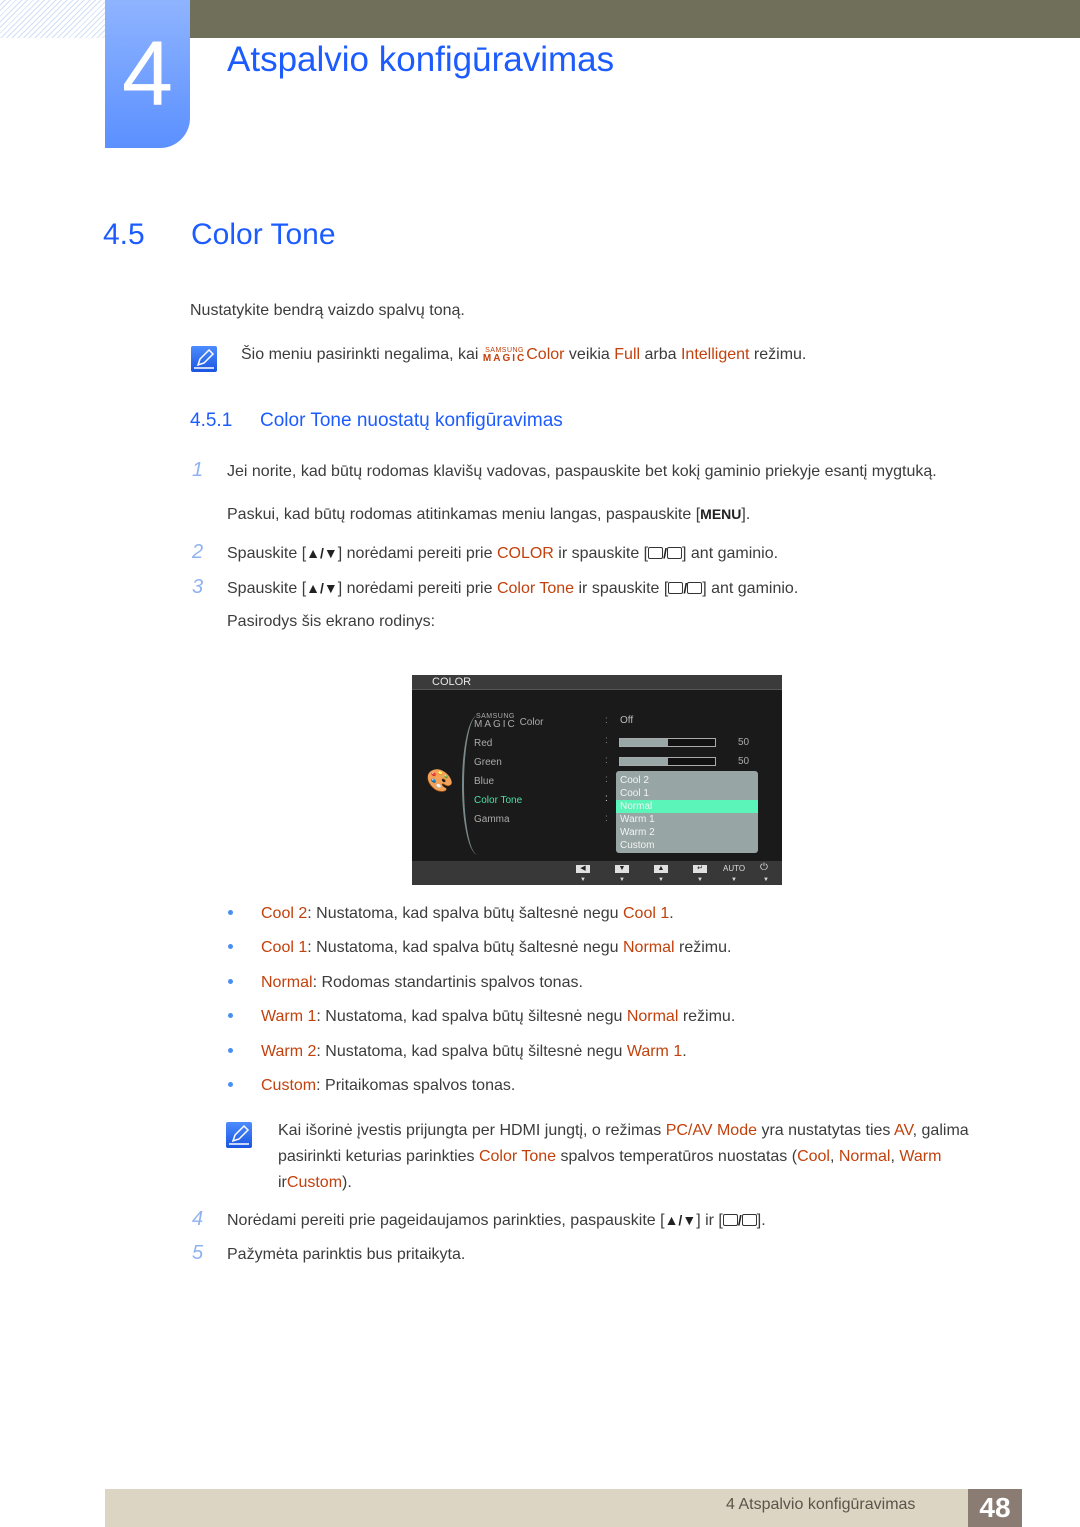  I want to click on auto-button: AUTO, so click(734, 868).